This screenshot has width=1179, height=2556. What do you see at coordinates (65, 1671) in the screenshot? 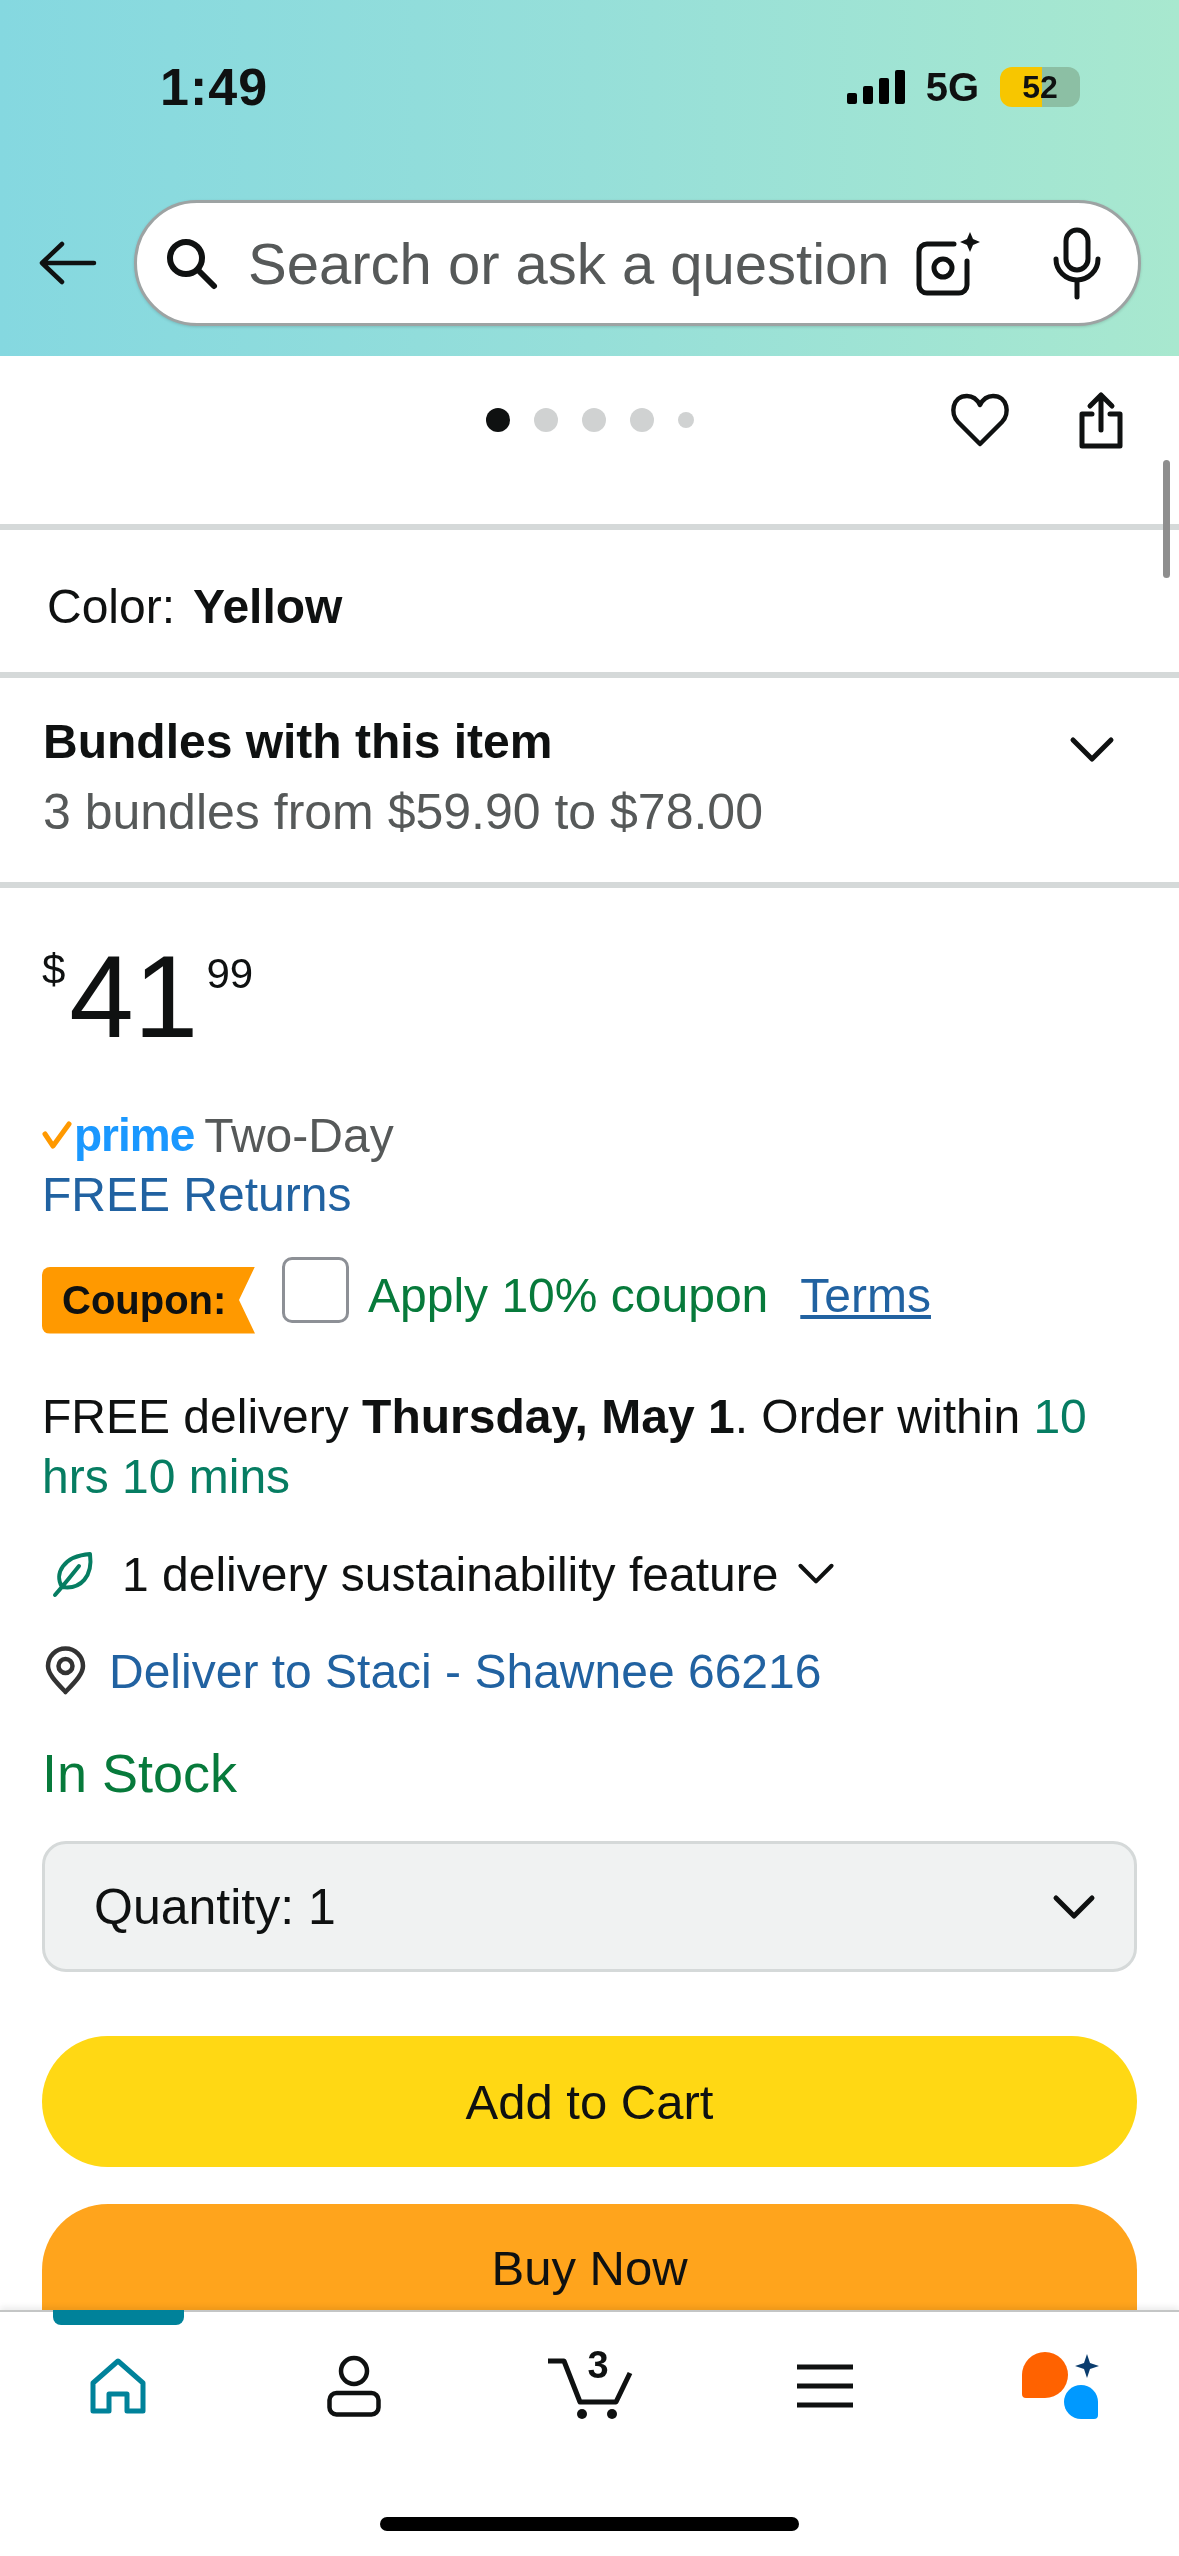
I see `location-pin-icon` at bounding box center [65, 1671].